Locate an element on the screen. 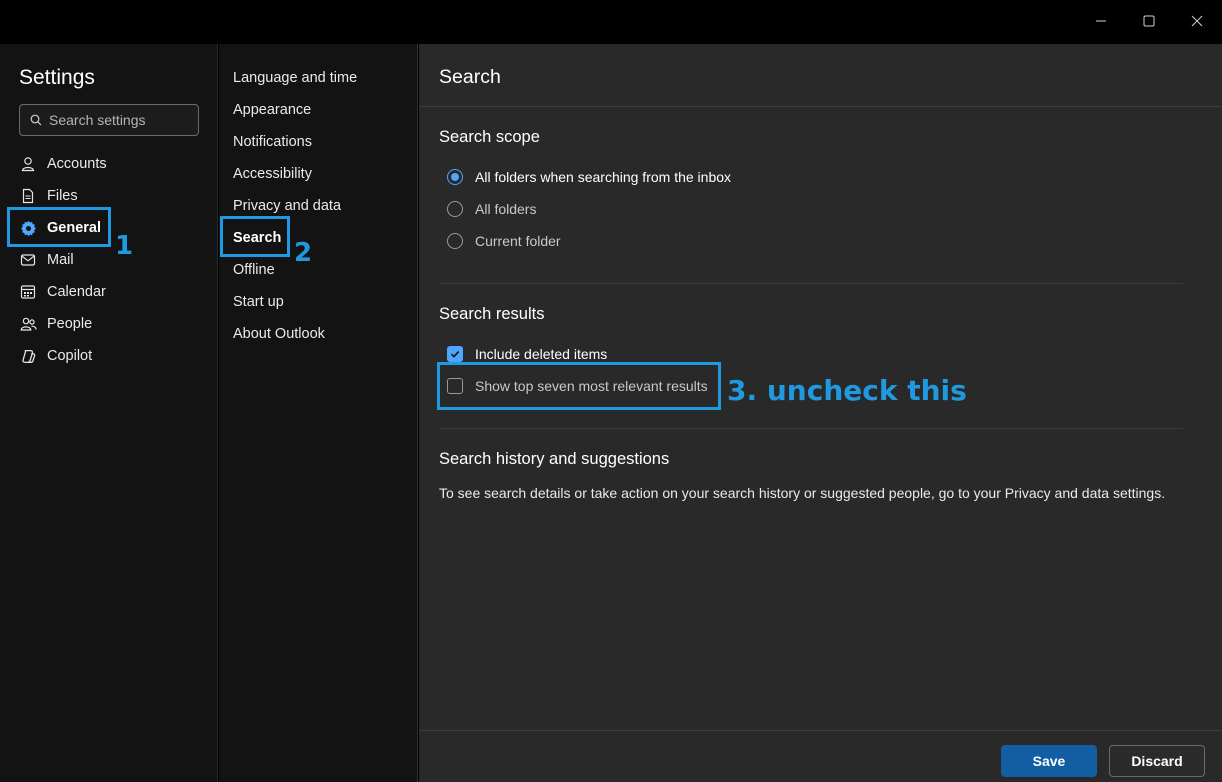  maximize-button is located at coordinates (1149, 21).